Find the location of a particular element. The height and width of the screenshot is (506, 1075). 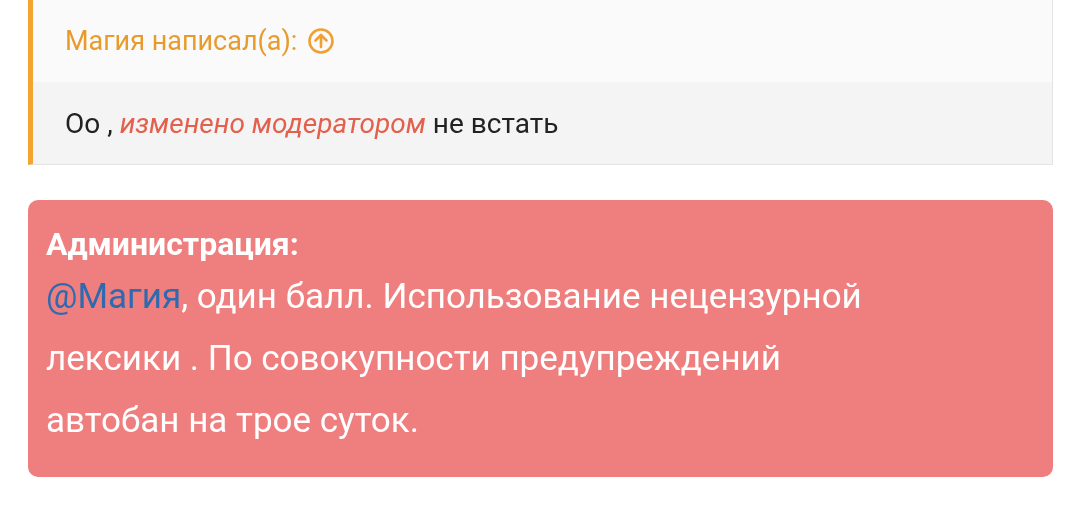

notice-title: Администрация: is located at coordinates (173, 244).